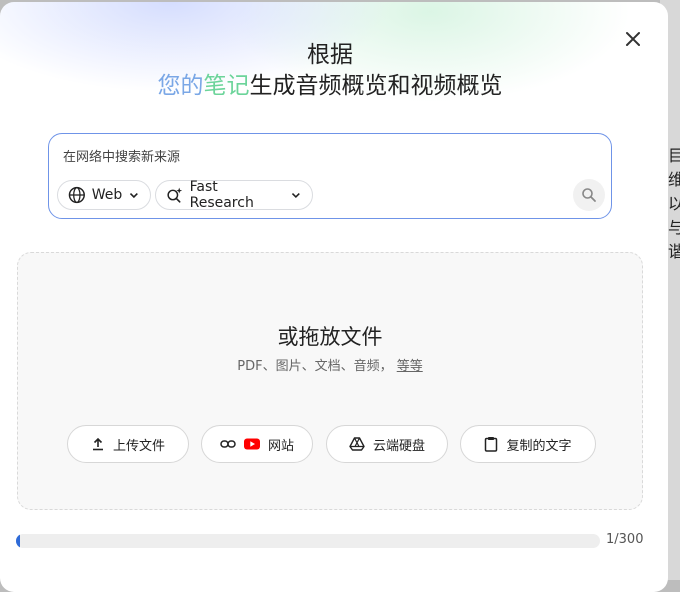 The image size is (680, 592). I want to click on upload-icon, so click(97, 444).